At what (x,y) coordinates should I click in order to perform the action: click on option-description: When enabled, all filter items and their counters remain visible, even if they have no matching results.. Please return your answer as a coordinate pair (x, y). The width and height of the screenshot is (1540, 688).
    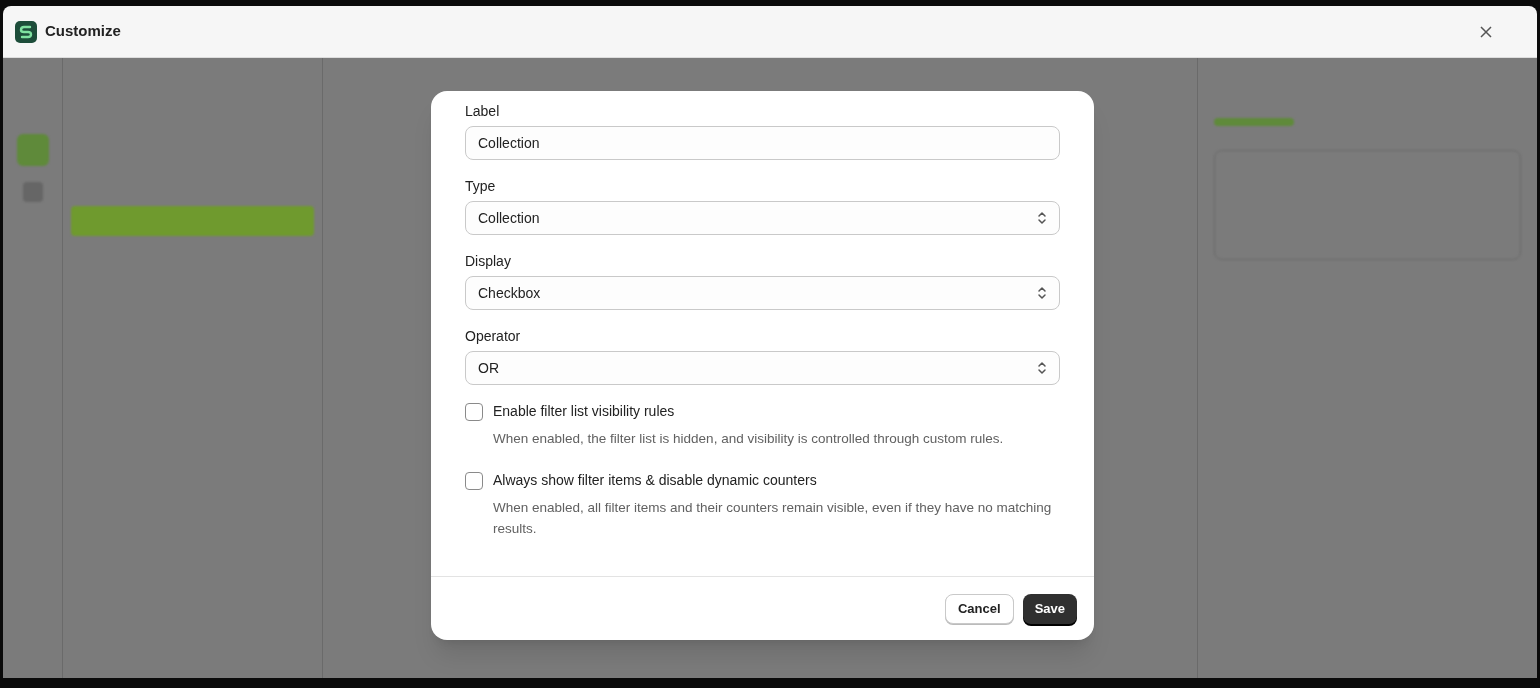
    Looking at the image, I should click on (773, 518).